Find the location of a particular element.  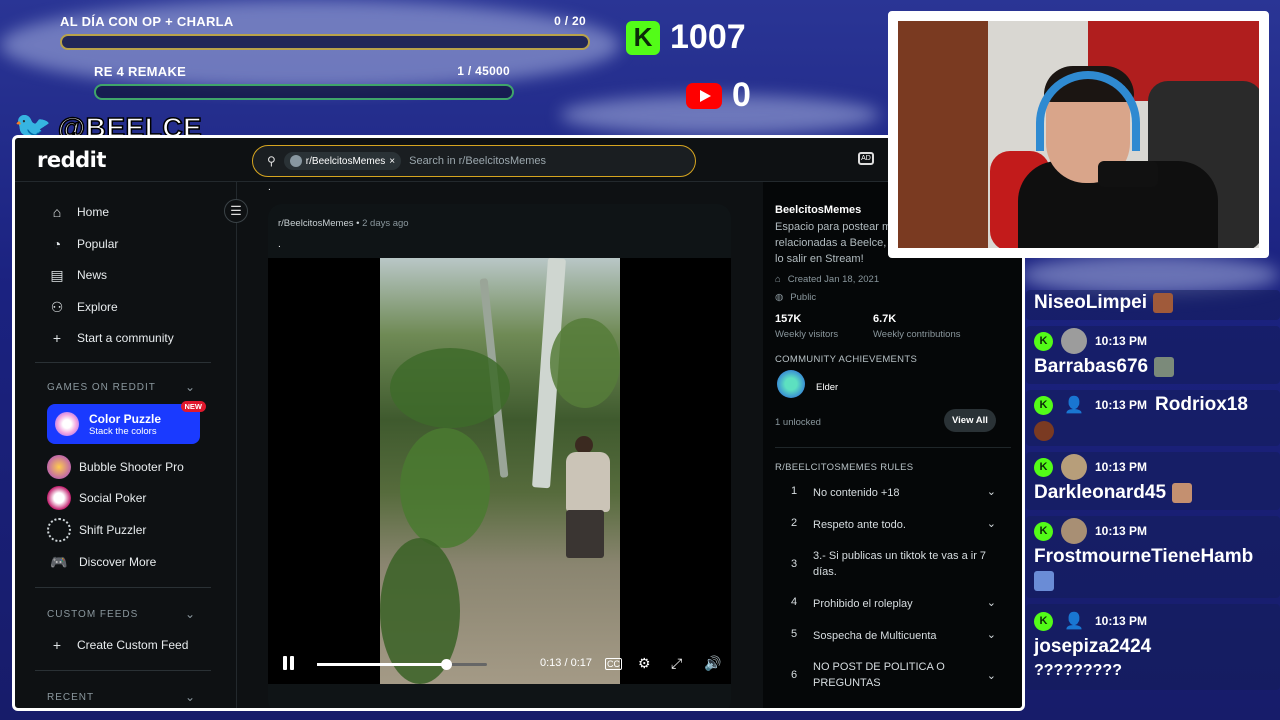

rule-item: 6 NO POST DE POLITICA O PREGUNTAS ⌄ is located at coordinates (893, 675).